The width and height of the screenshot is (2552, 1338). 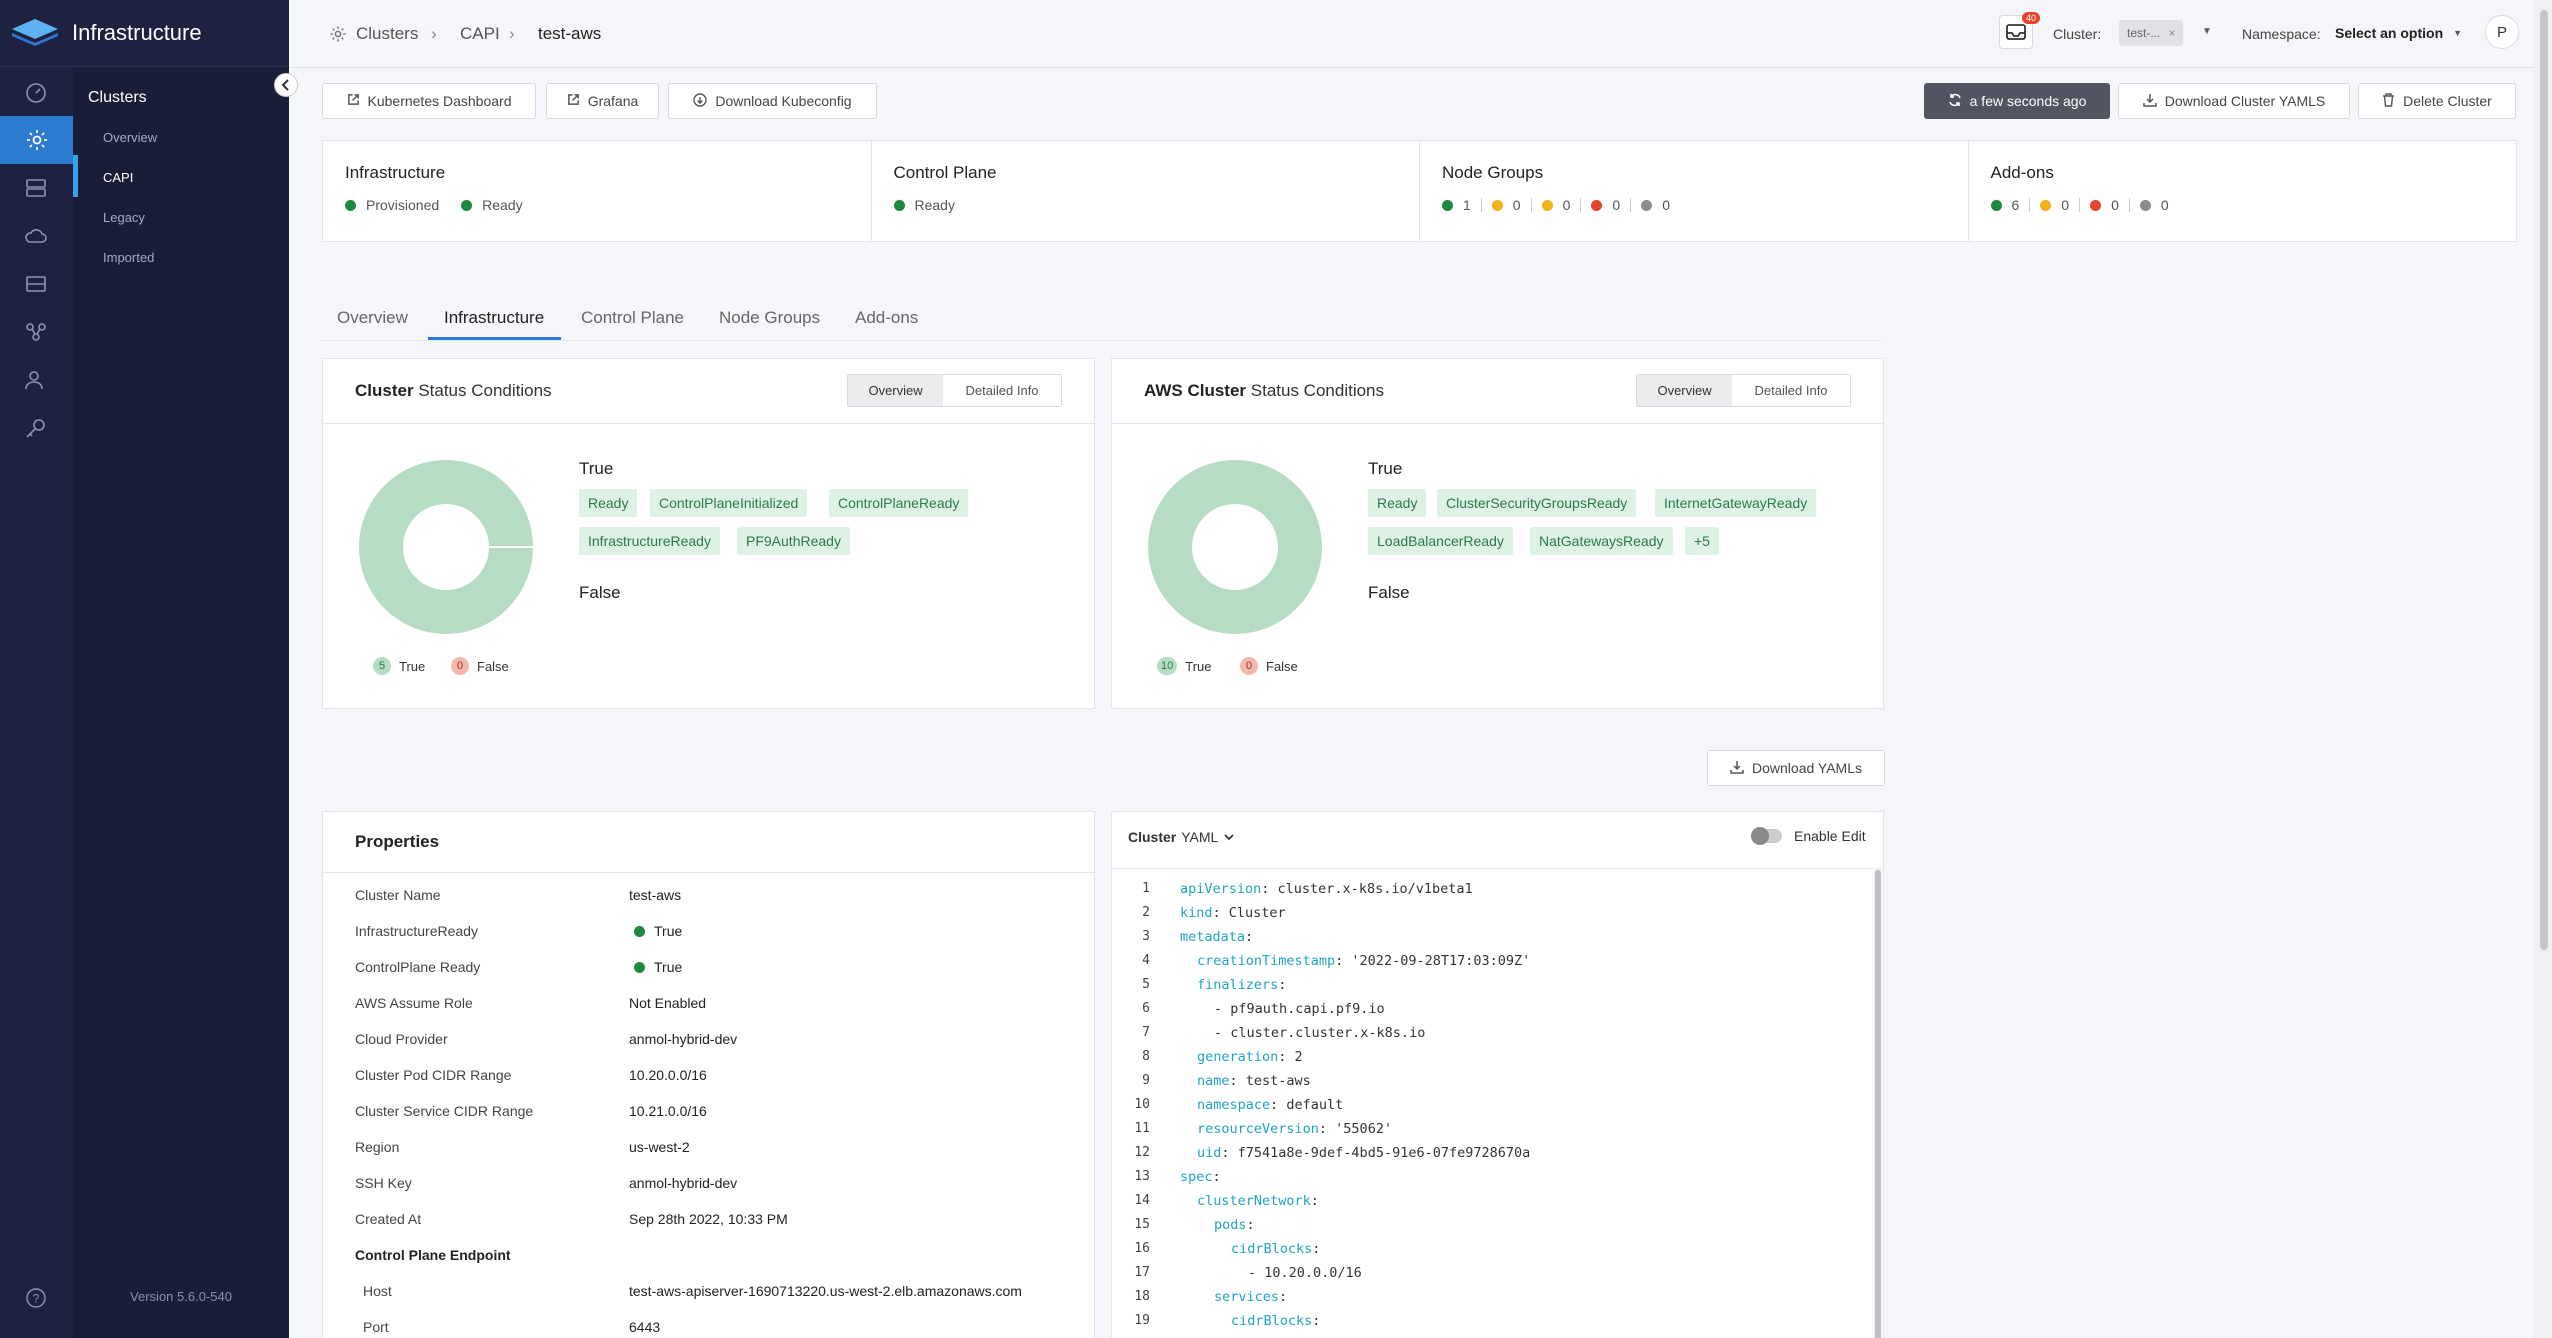 I want to click on yaml-value: : test-aws, so click(x=1270, y=1081).